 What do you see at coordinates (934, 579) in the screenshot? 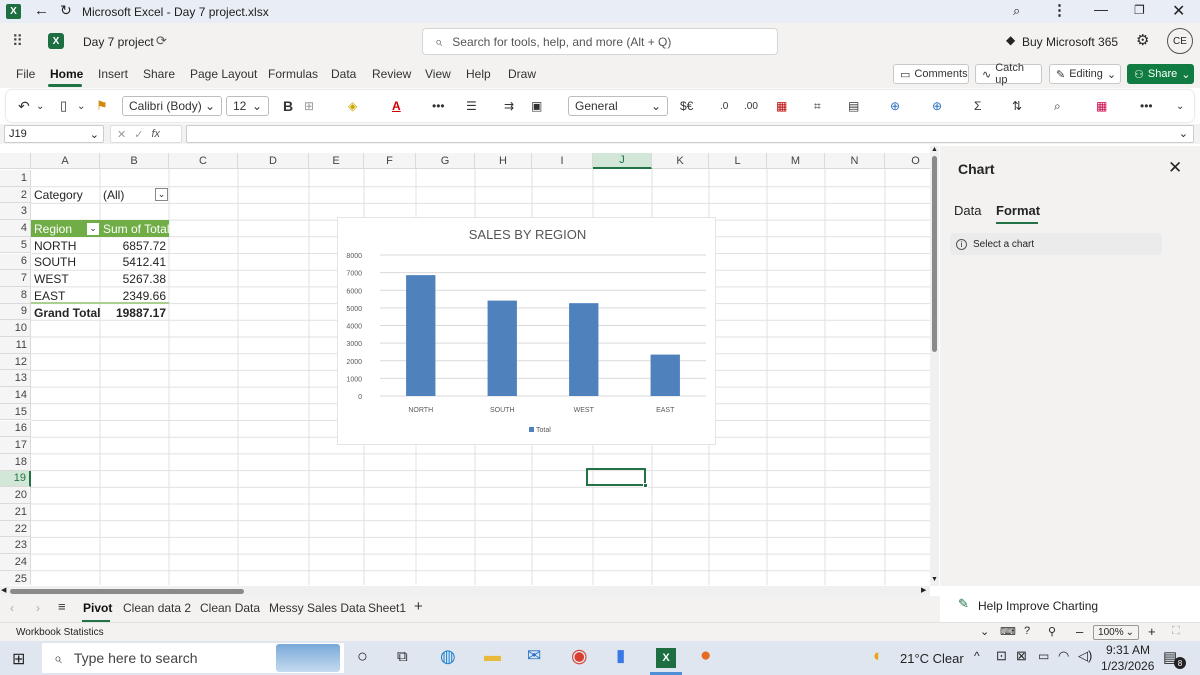
I see `scroll-down-icon: ▼` at bounding box center [934, 579].